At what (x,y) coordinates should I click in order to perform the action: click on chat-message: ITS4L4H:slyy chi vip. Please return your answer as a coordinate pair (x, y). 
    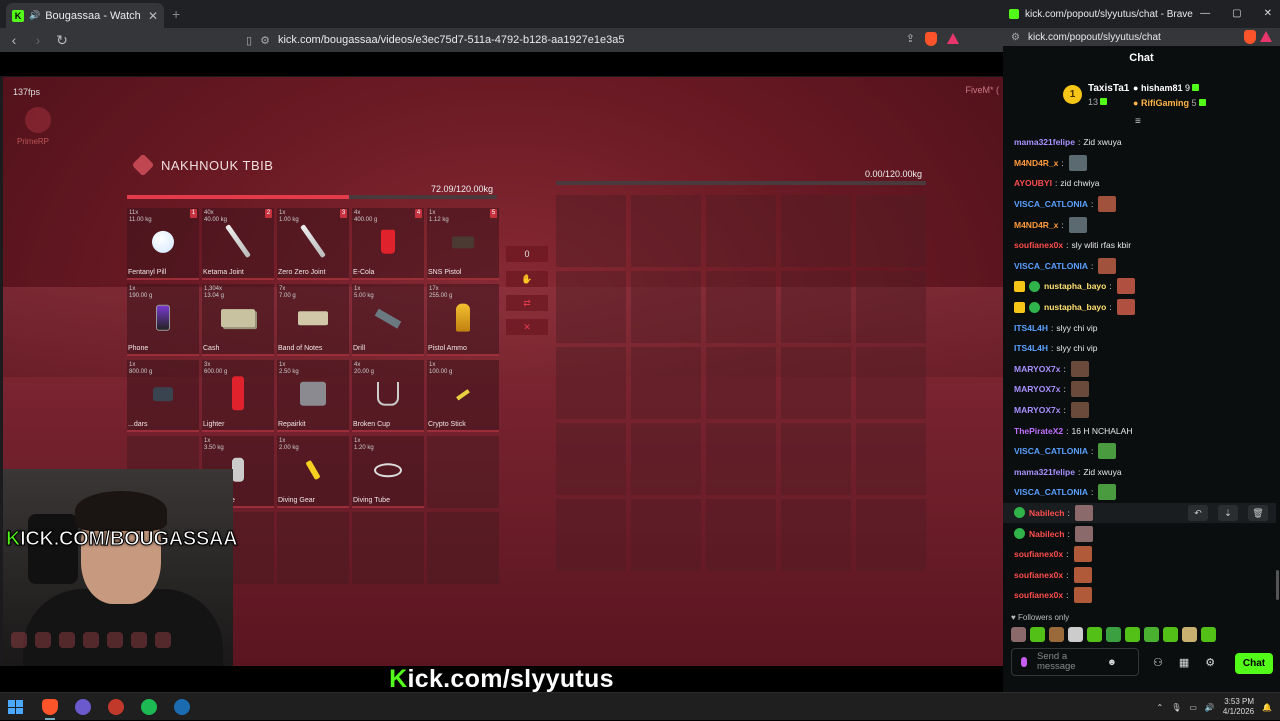
    Looking at the image, I should click on (1145, 348).